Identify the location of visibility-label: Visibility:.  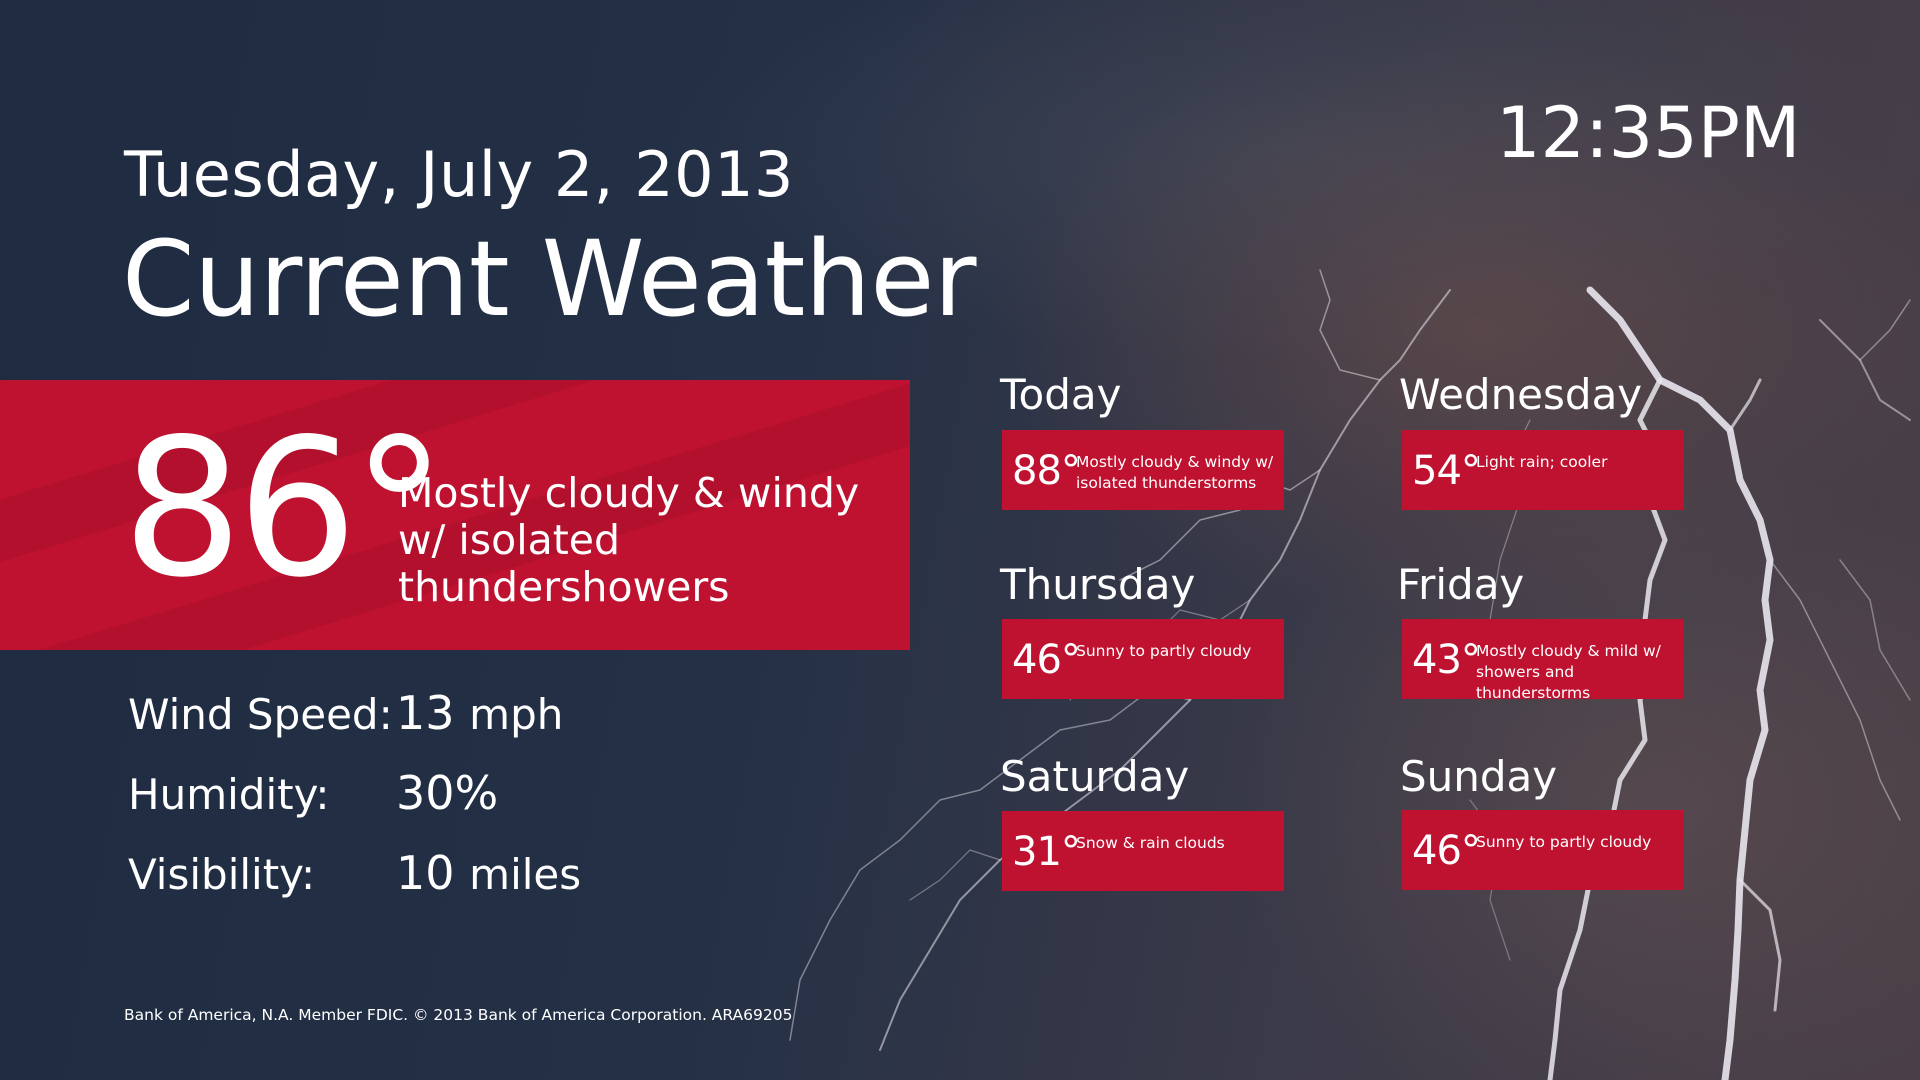
(222, 874).